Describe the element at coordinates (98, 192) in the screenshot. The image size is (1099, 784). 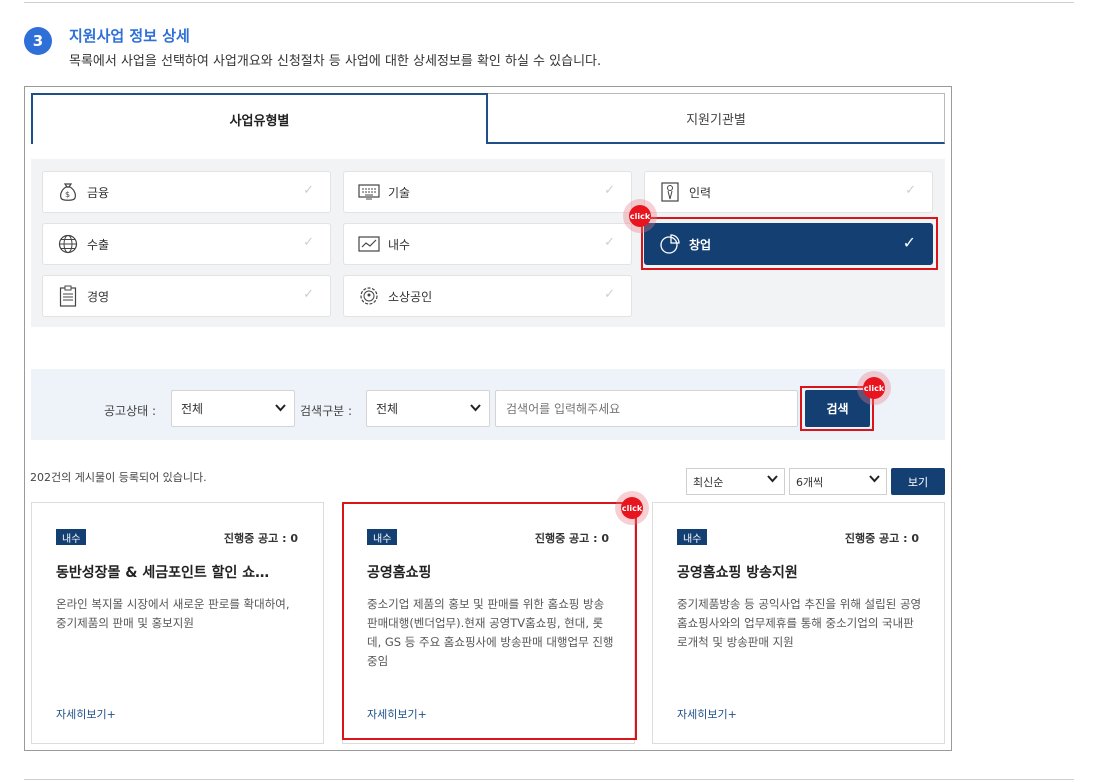
I see `category-label: 금융` at that location.